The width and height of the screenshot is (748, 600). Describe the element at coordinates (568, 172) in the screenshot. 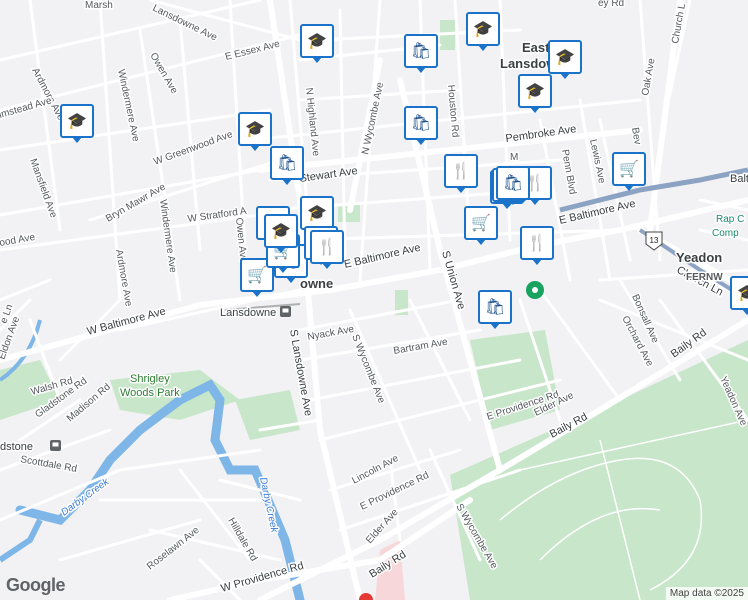

I see `street-label: Penn Blvd` at that location.